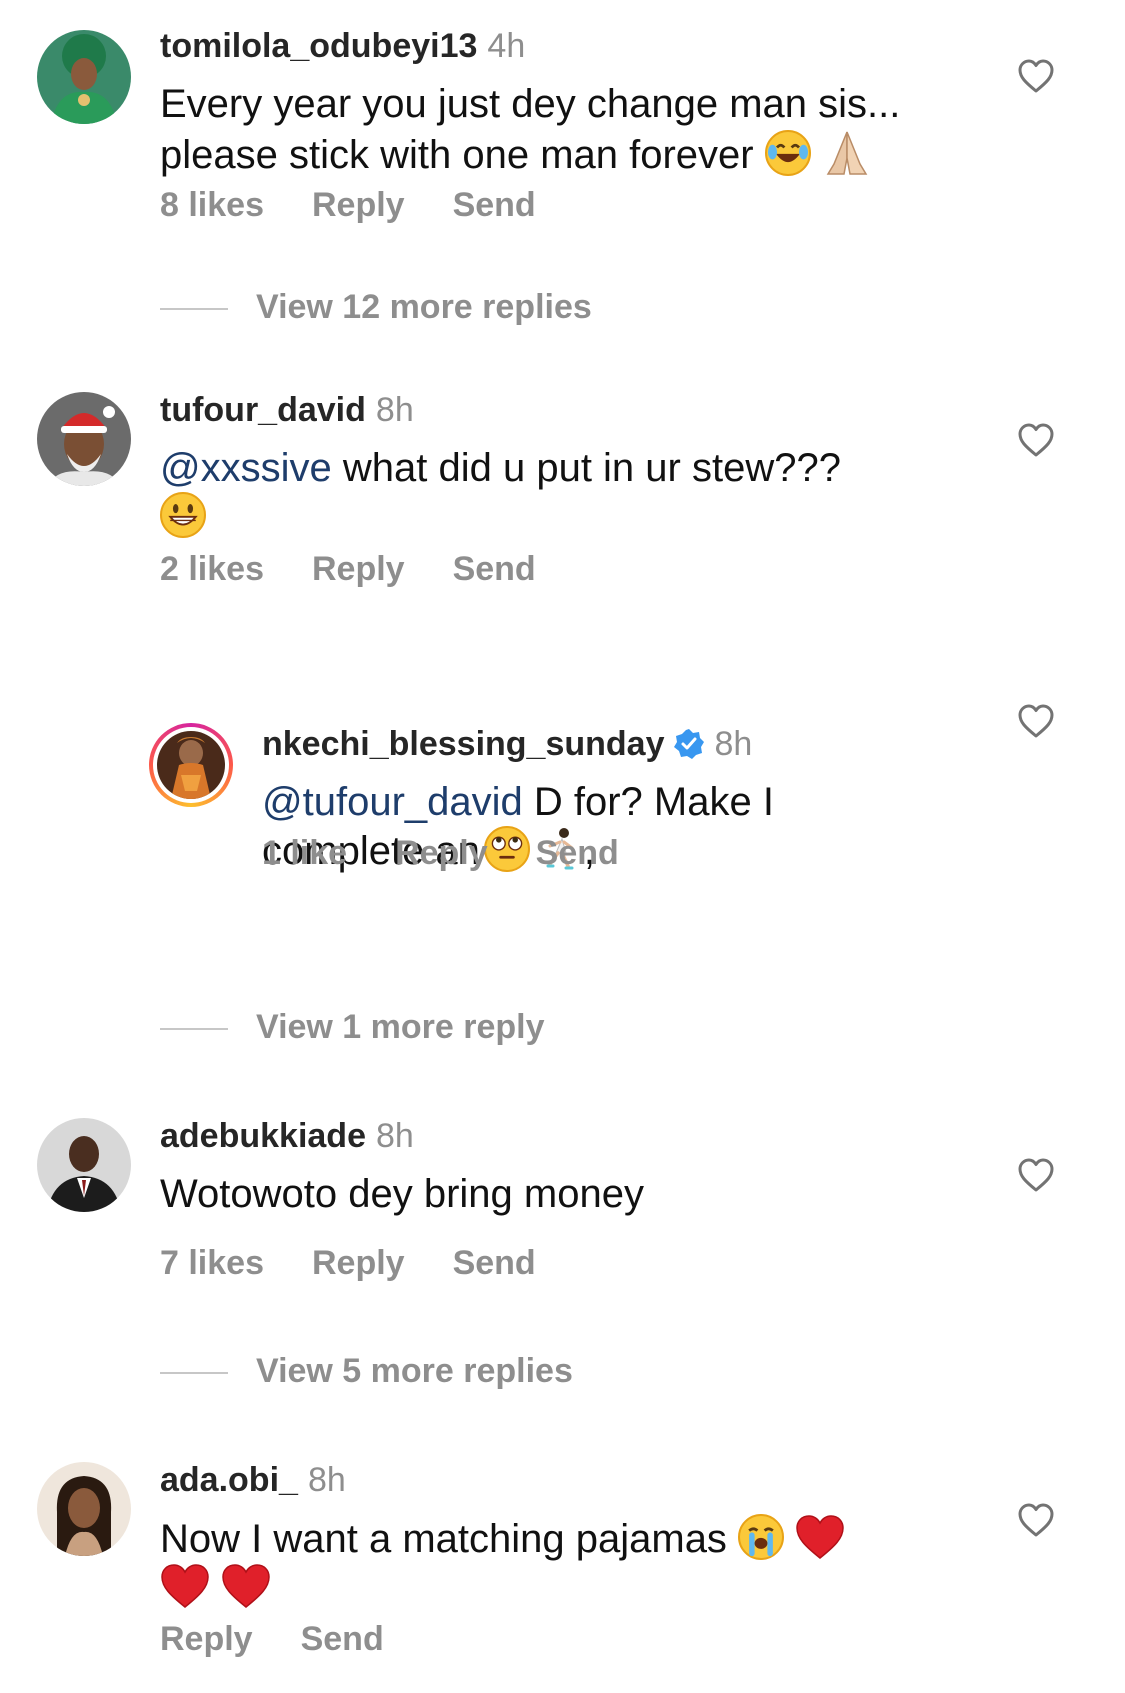 The width and height of the screenshot is (1125, 1693). What do you see at coordinates (296, 1639) in the screenshot?
I see `comment-actions: Reply Send` at bounding box center [296, 1639].